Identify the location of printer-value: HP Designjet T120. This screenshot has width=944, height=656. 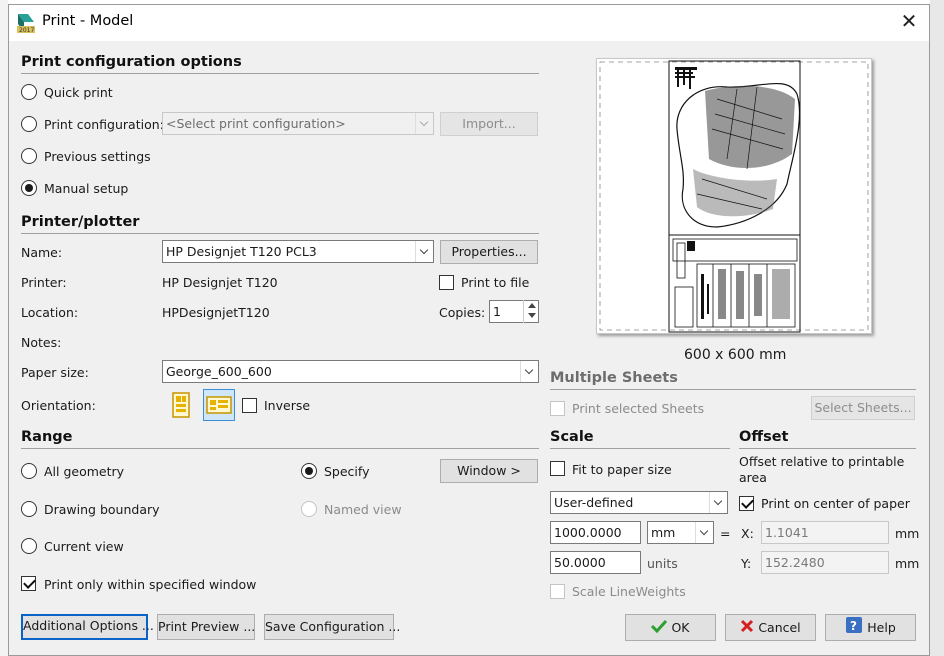
(220, 282).